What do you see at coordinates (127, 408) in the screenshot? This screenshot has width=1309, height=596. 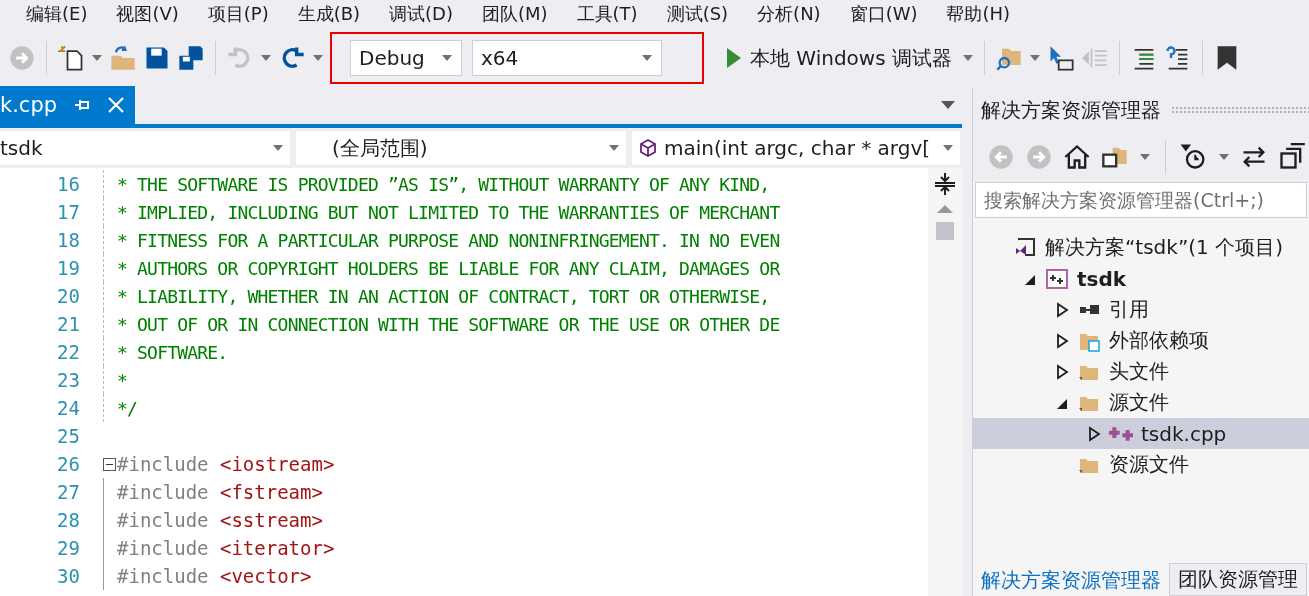 I see `code-comment: */` at bounding box center [127, 408].